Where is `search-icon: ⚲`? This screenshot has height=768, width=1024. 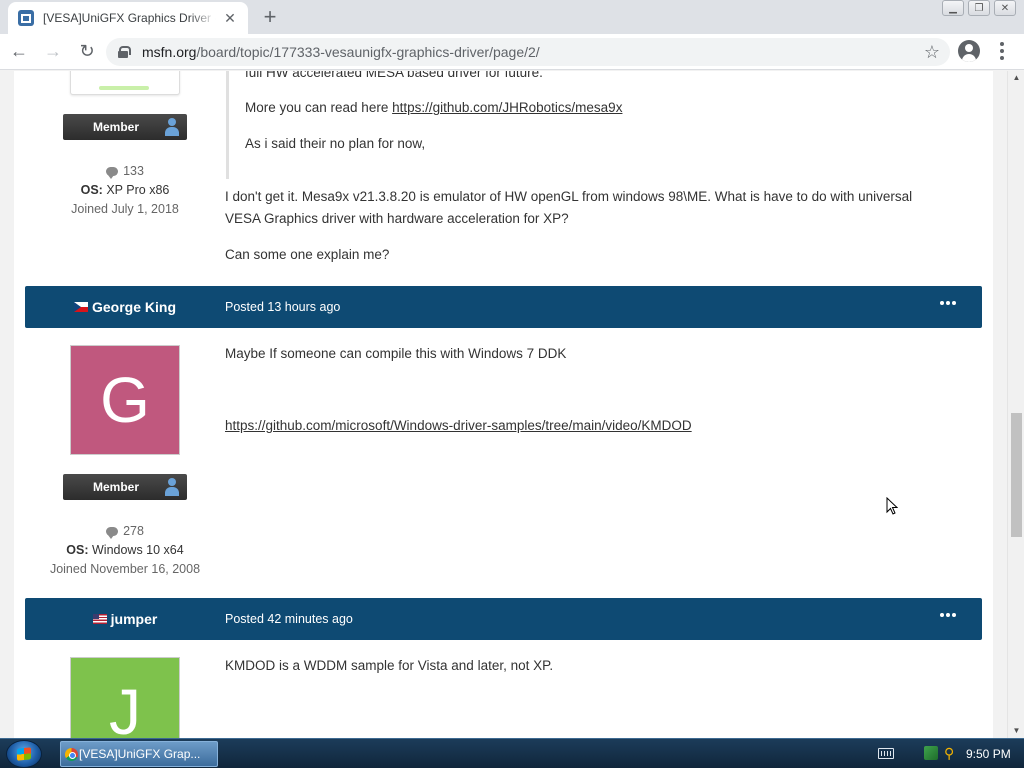
search-icon: ⚲ is located at coordinates (949, 753).